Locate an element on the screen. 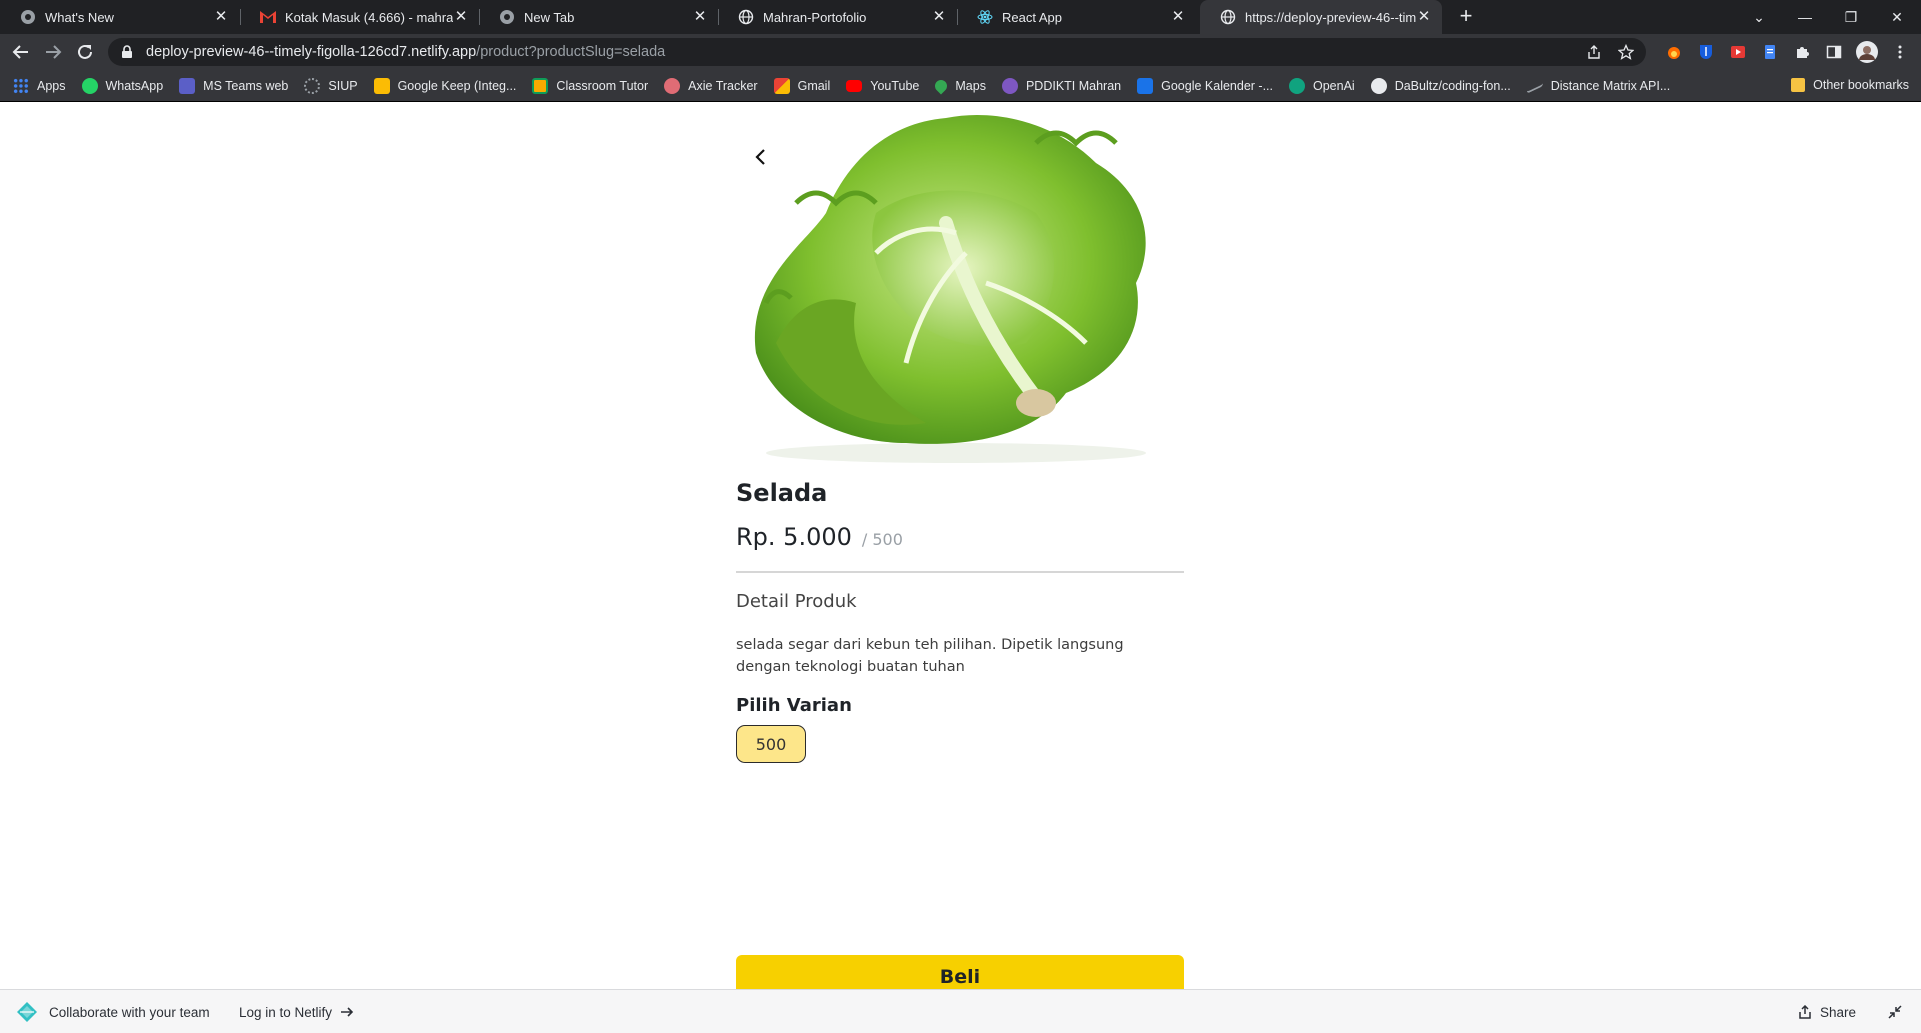 Image resolution: width=1921 pixels, height=1033 pixels. restore-icon: ❐ is located at coordinates (1851, 17).